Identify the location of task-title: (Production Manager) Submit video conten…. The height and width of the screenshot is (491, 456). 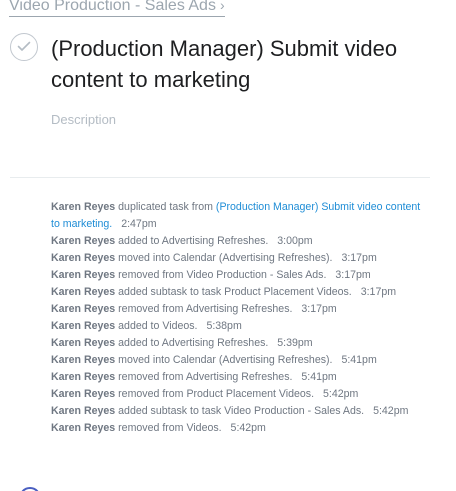
(248, 64).